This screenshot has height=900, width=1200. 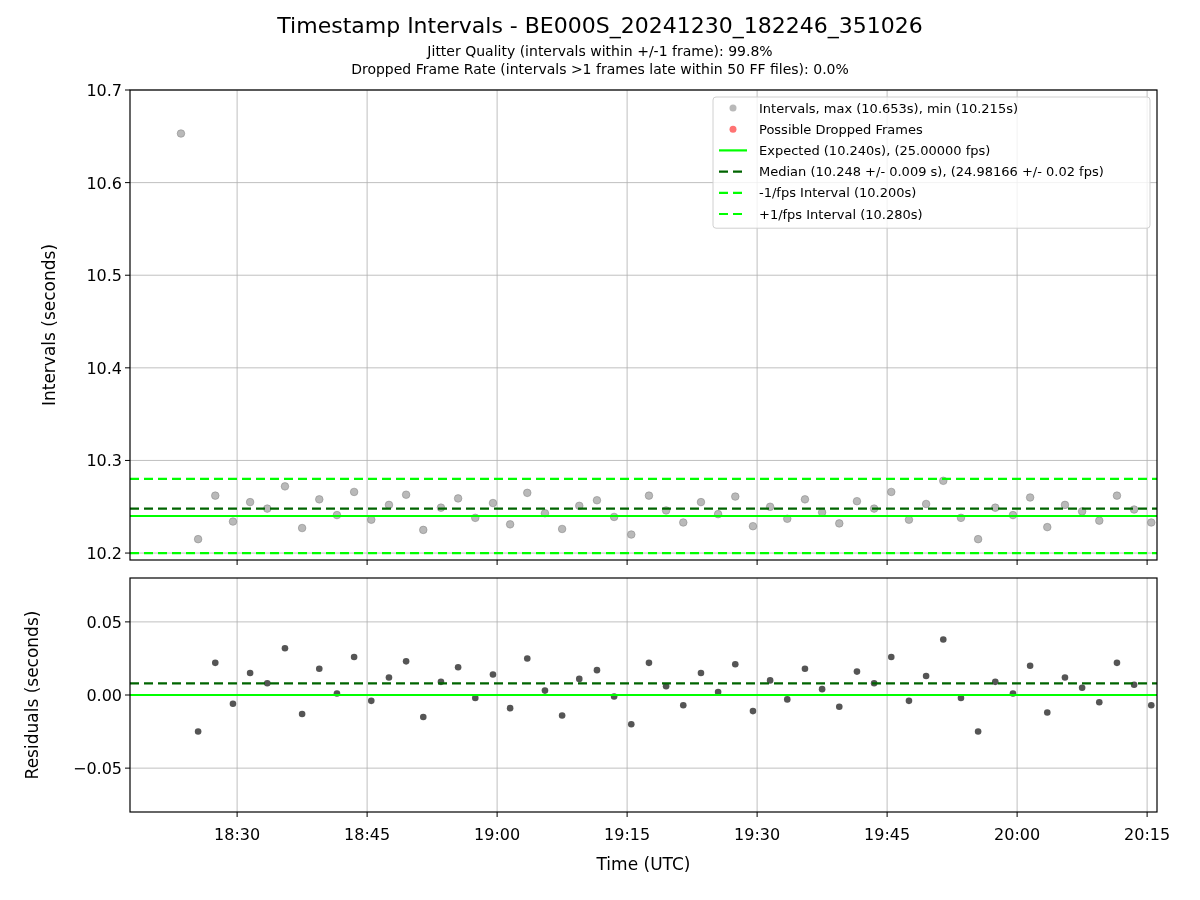 I want to click on legend-label: +1/fps Interval (10.280s), so click(x=841, y=214).